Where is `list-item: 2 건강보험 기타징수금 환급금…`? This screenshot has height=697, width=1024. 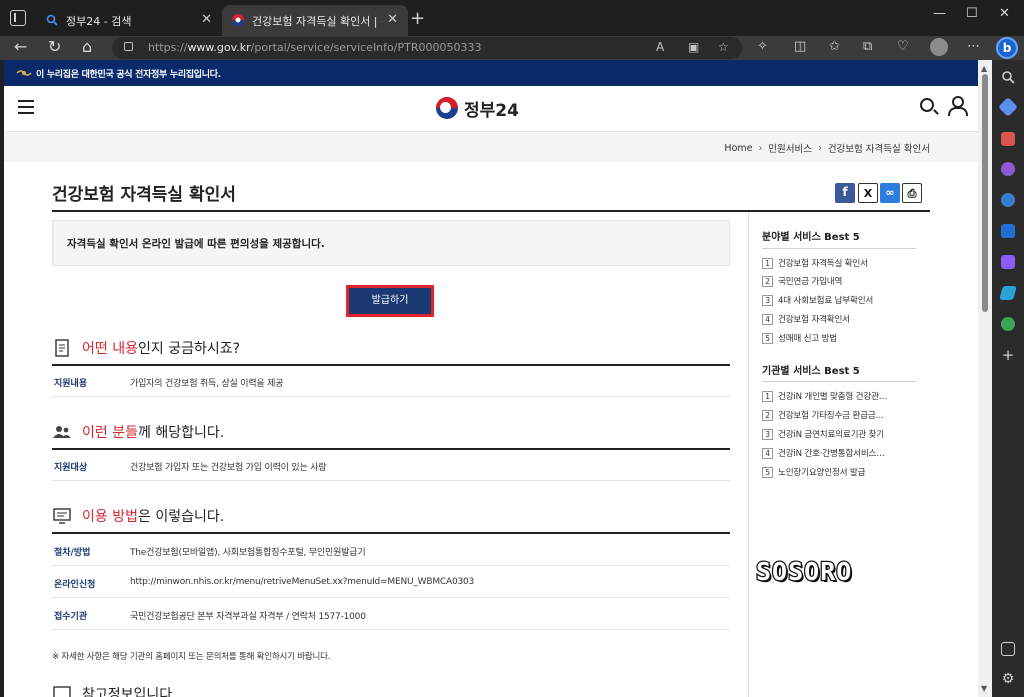 list-item: 2 건강보험 기타징수금 환급금… is located at coordinates (839, 415).